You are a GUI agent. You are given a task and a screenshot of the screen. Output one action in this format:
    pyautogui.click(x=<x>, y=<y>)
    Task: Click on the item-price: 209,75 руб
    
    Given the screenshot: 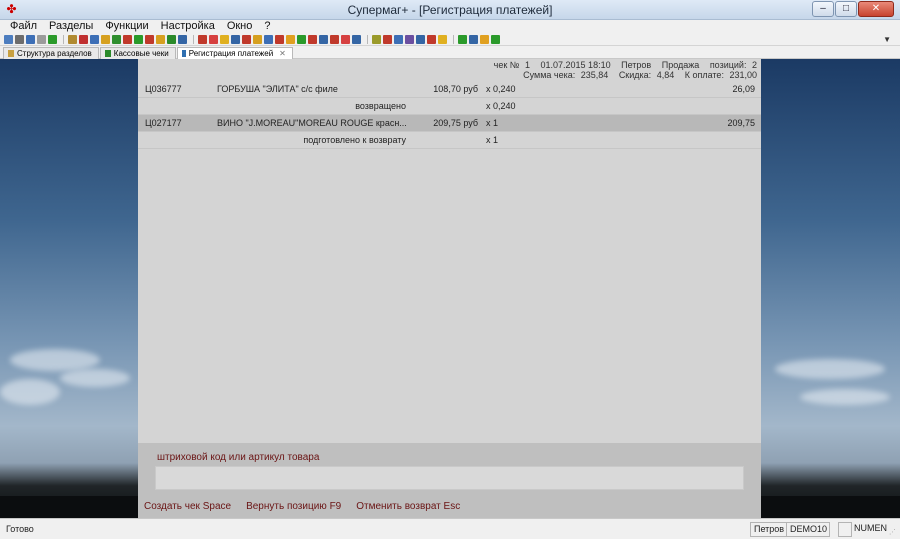 What is the action you would take?
    pyautogui.click(x=455, y=123)
    